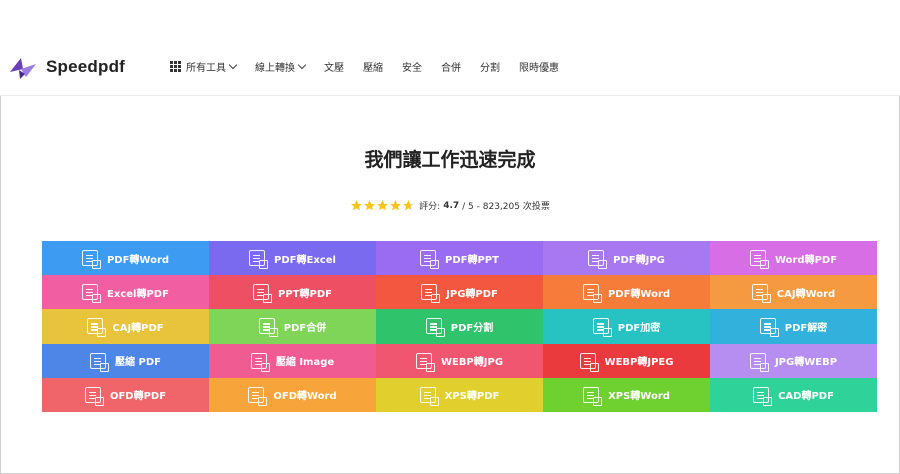 The height and width of the screenshot is (474, 900). What do you see at coordinates (431, 294) in the screenshot?
I see `jpg-to-pdf-icon` at bounding box center [431, 294].